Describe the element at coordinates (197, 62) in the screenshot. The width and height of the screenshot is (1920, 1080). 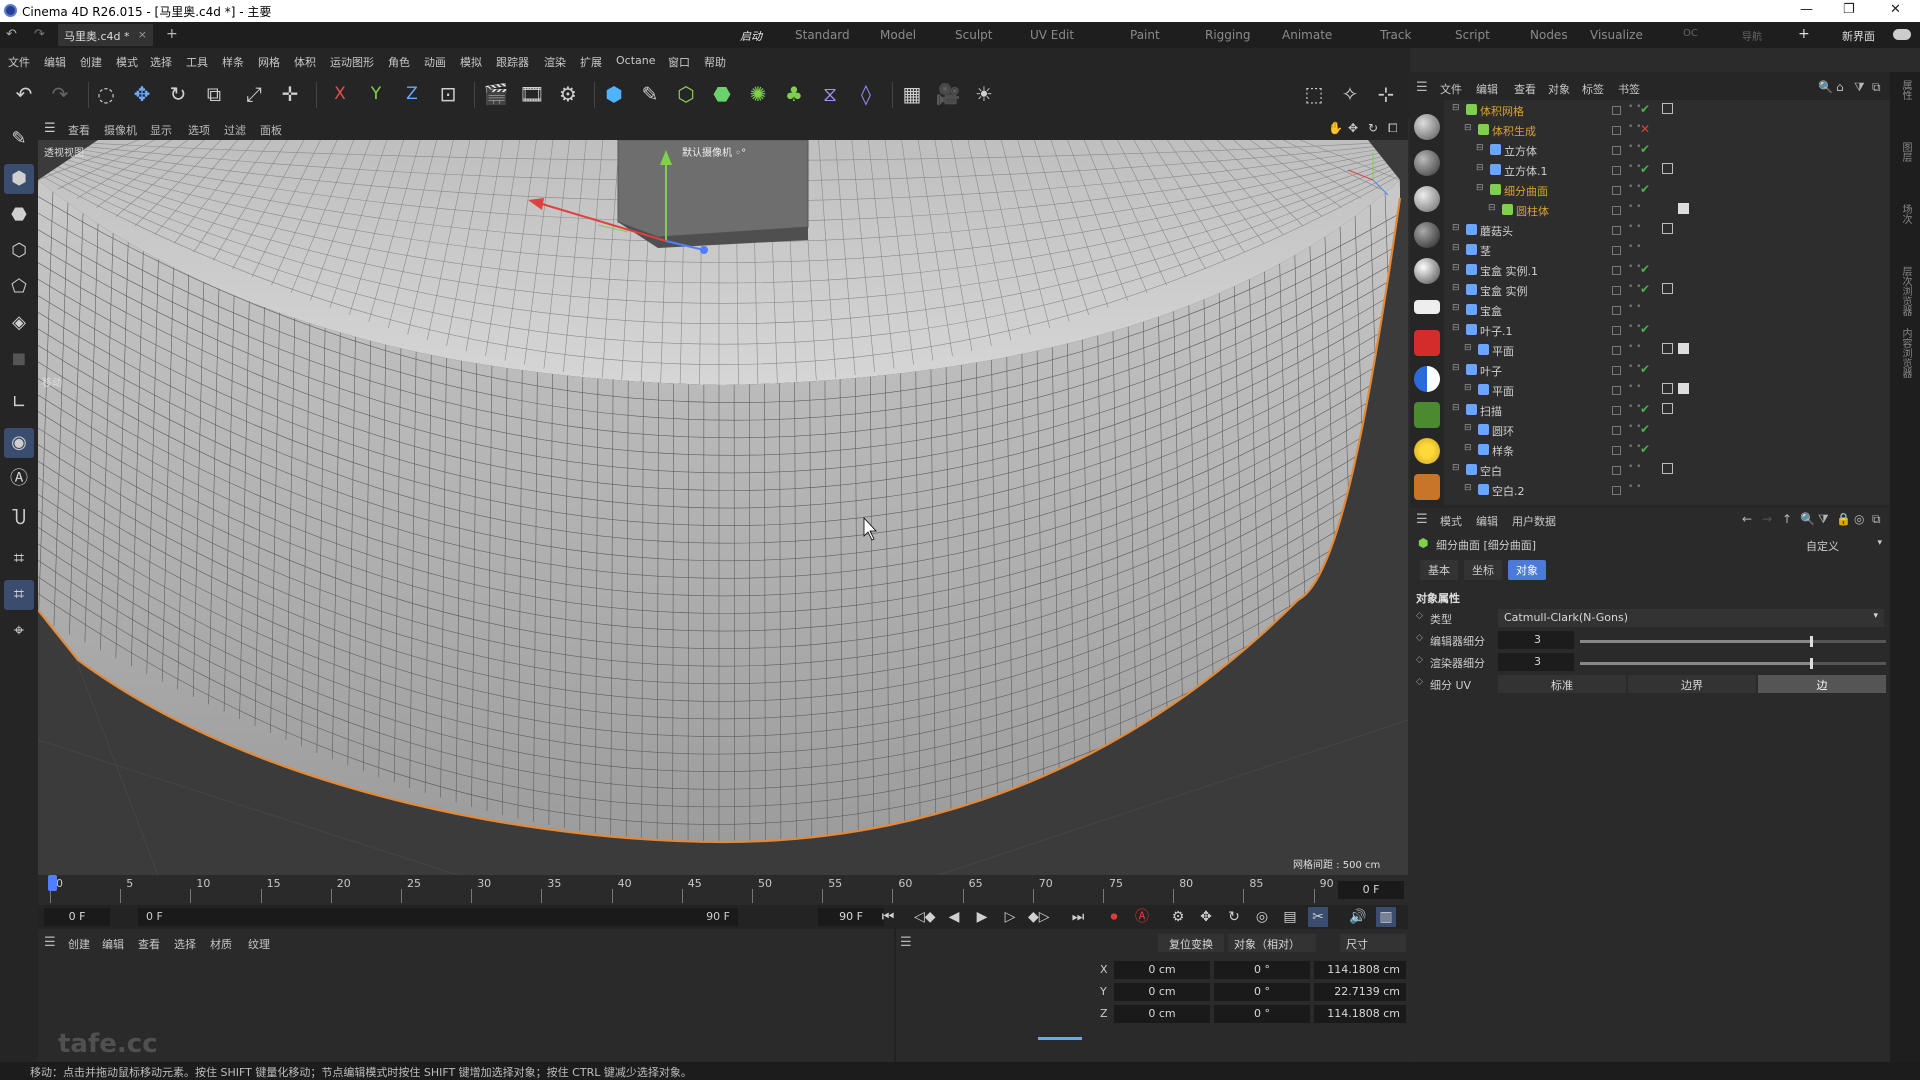
I see `menu-item-5: 工具` at that location.